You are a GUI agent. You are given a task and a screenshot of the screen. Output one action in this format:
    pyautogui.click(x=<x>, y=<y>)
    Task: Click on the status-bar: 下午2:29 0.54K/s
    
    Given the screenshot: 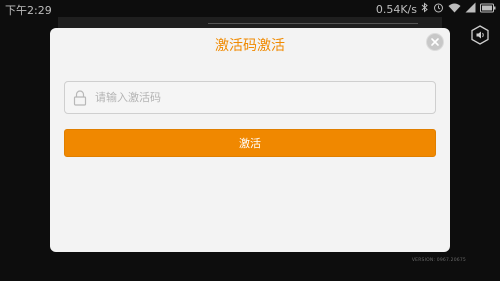 What is the action you would take?
    pyautogui.click(x=250, y=9)
    